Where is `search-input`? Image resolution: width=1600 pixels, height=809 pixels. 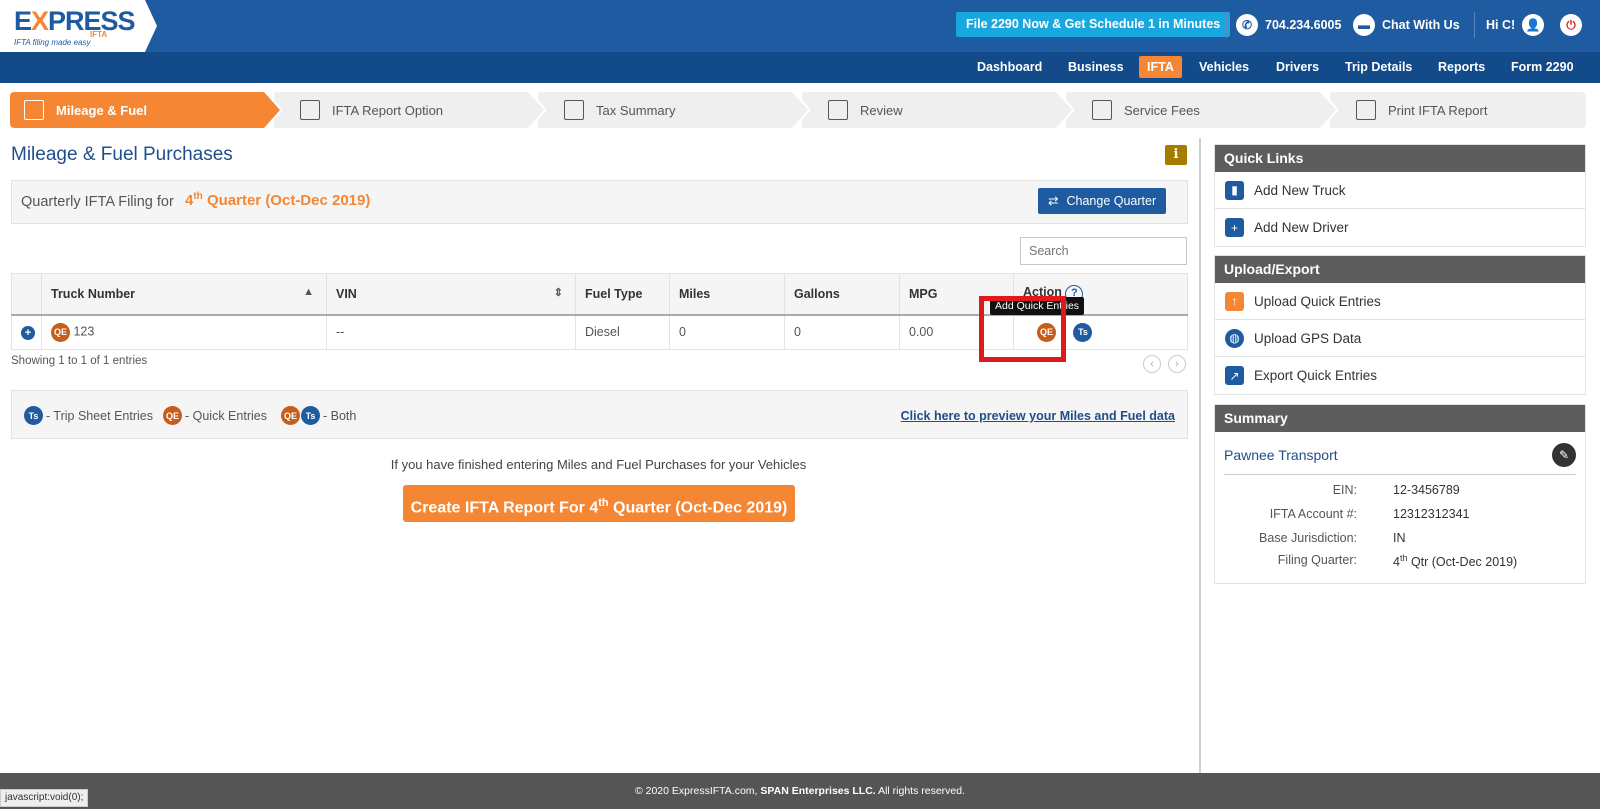
search-input is located at coordinates (1103, 251).